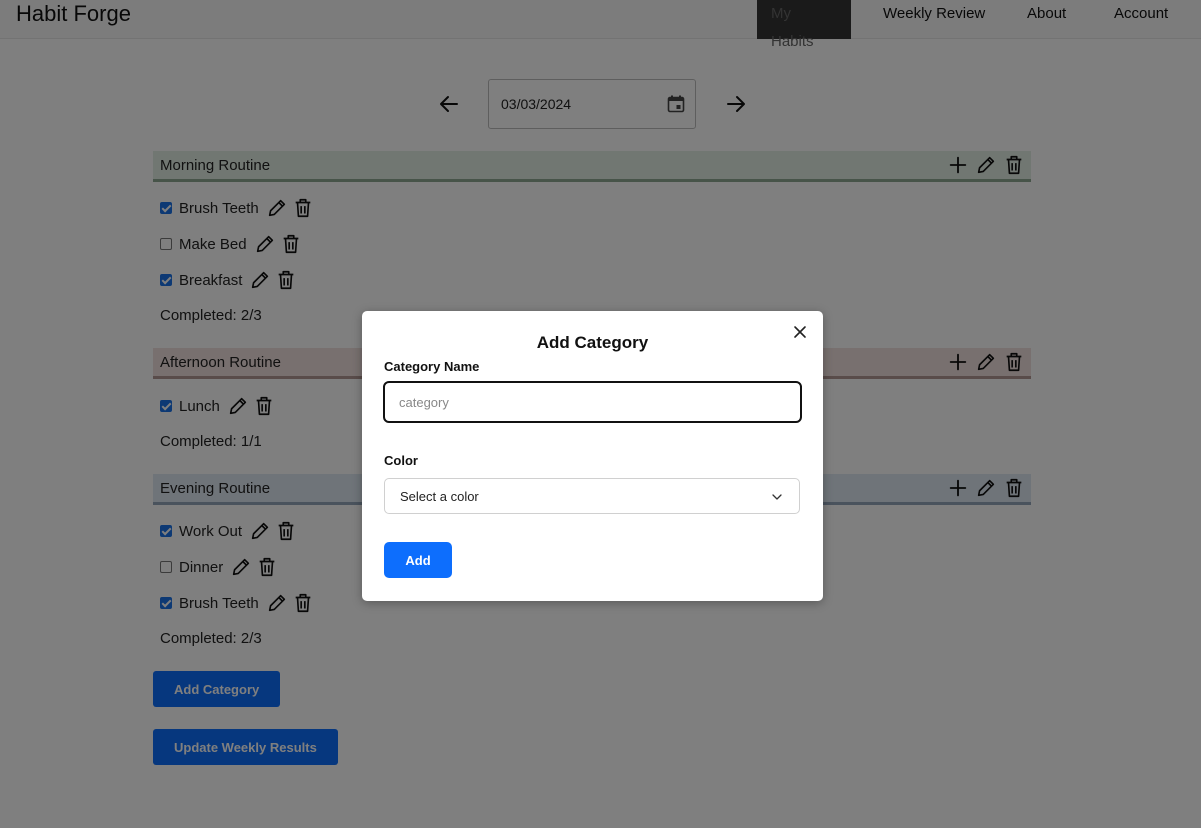  What do you see at coordinates (800, 332) in the screenshot?
I see `close-icon` at bounding box center [800, 332].